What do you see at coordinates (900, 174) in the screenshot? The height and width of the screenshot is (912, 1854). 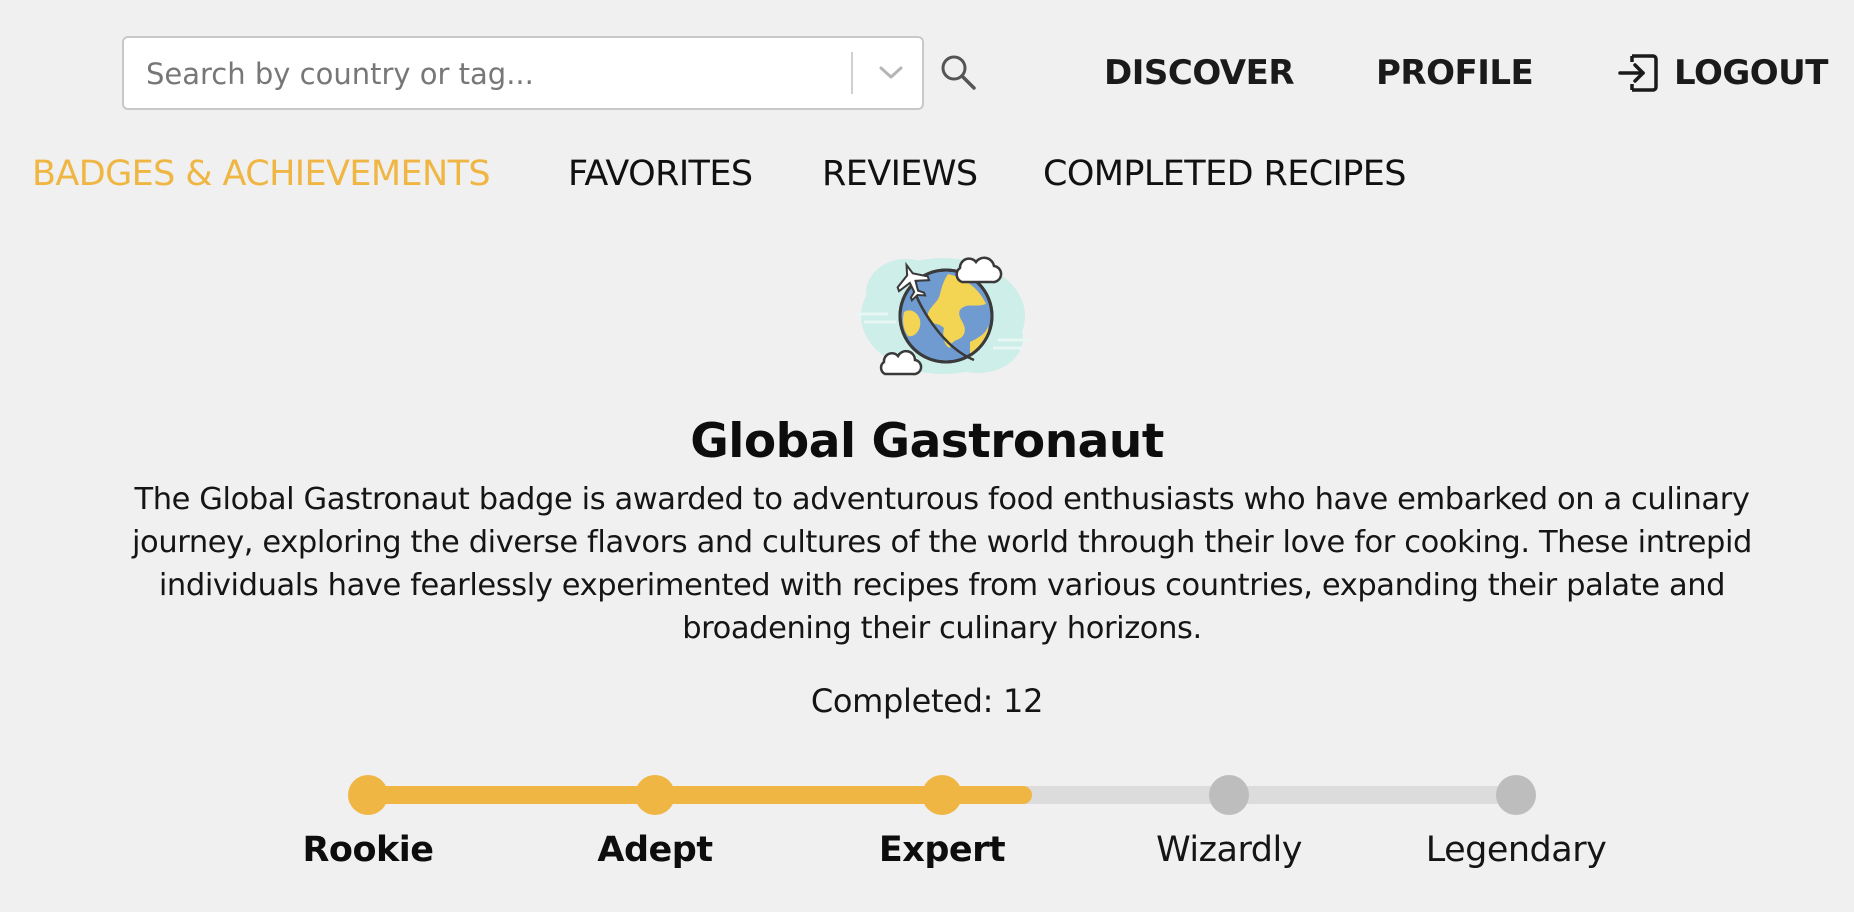 I see `tab-reviews: REVIEWS` at bounding box center [900, 174].